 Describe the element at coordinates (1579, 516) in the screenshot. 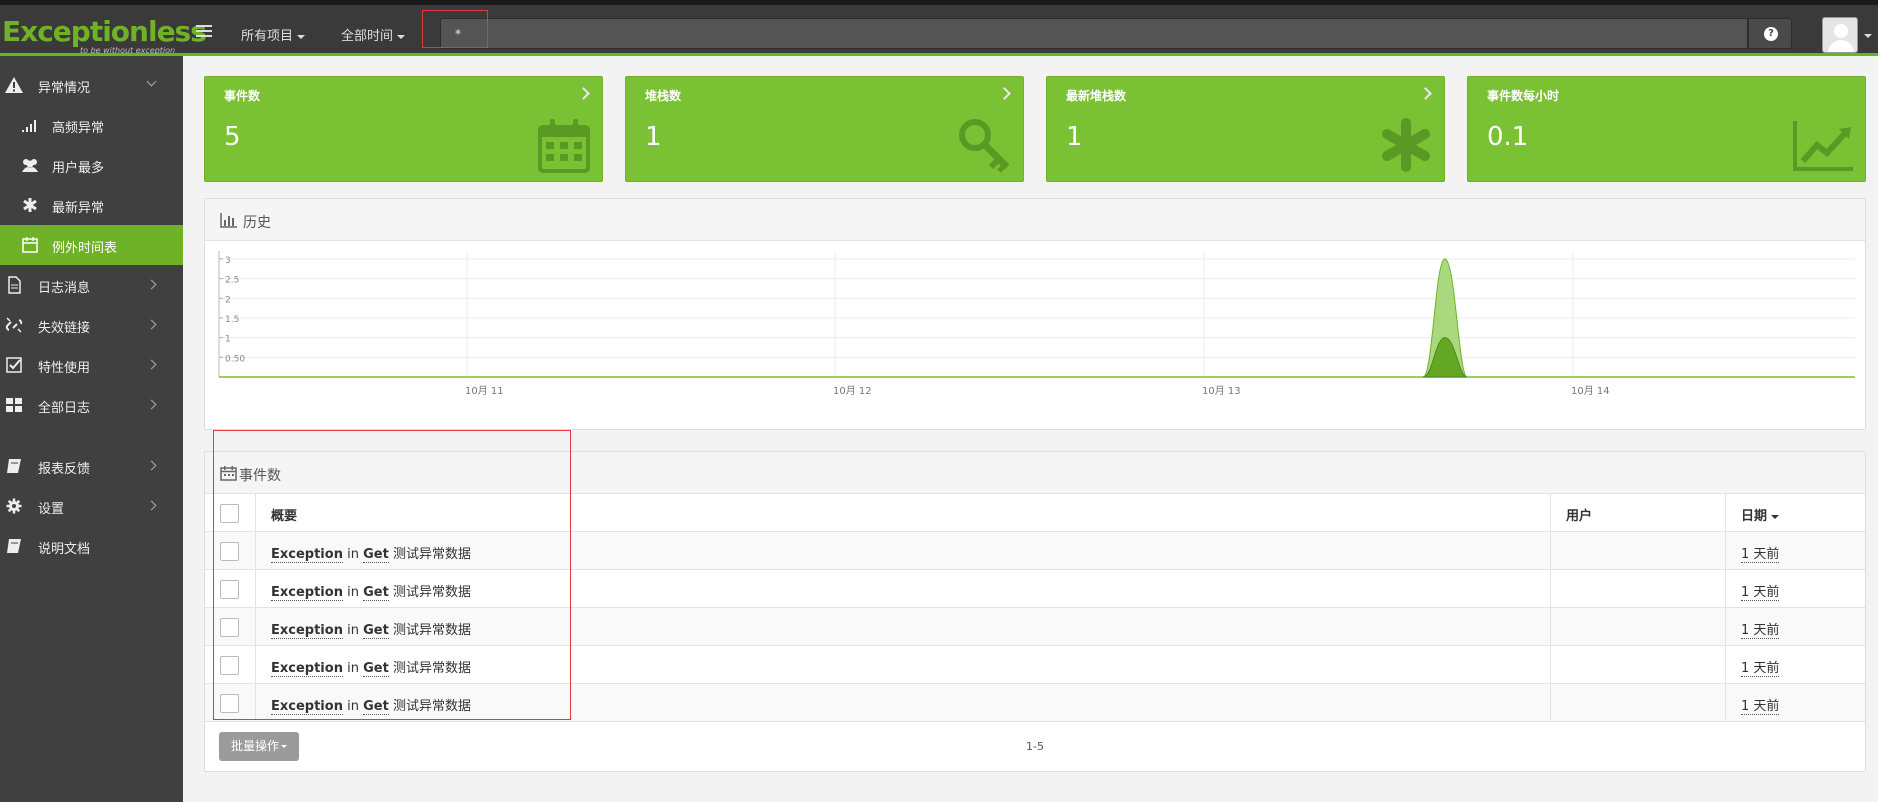

I see `header-user: 用户` at that location.